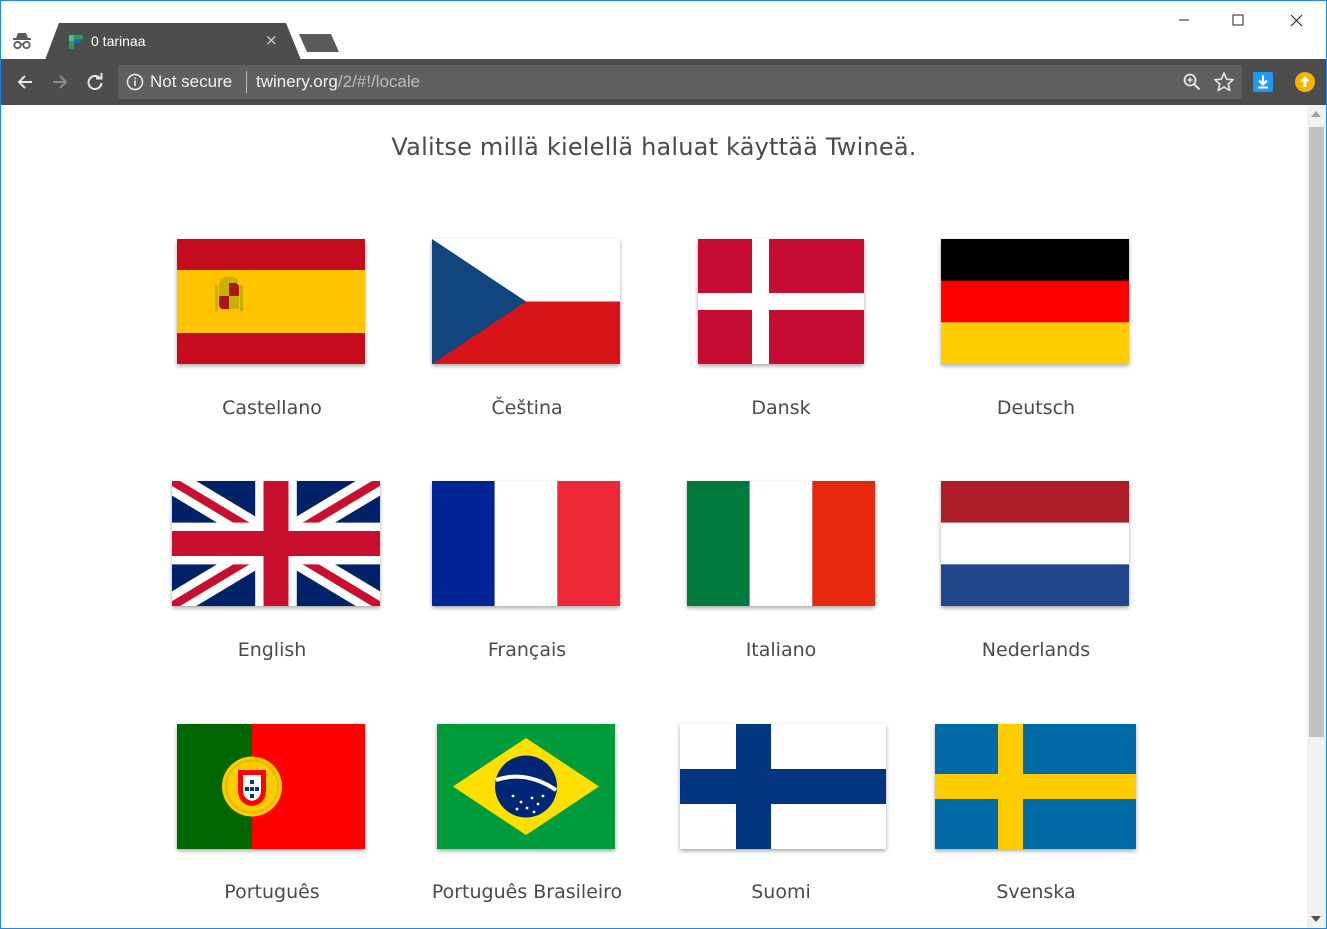  I want to click on language-option: Castellano, so click(272, 354).